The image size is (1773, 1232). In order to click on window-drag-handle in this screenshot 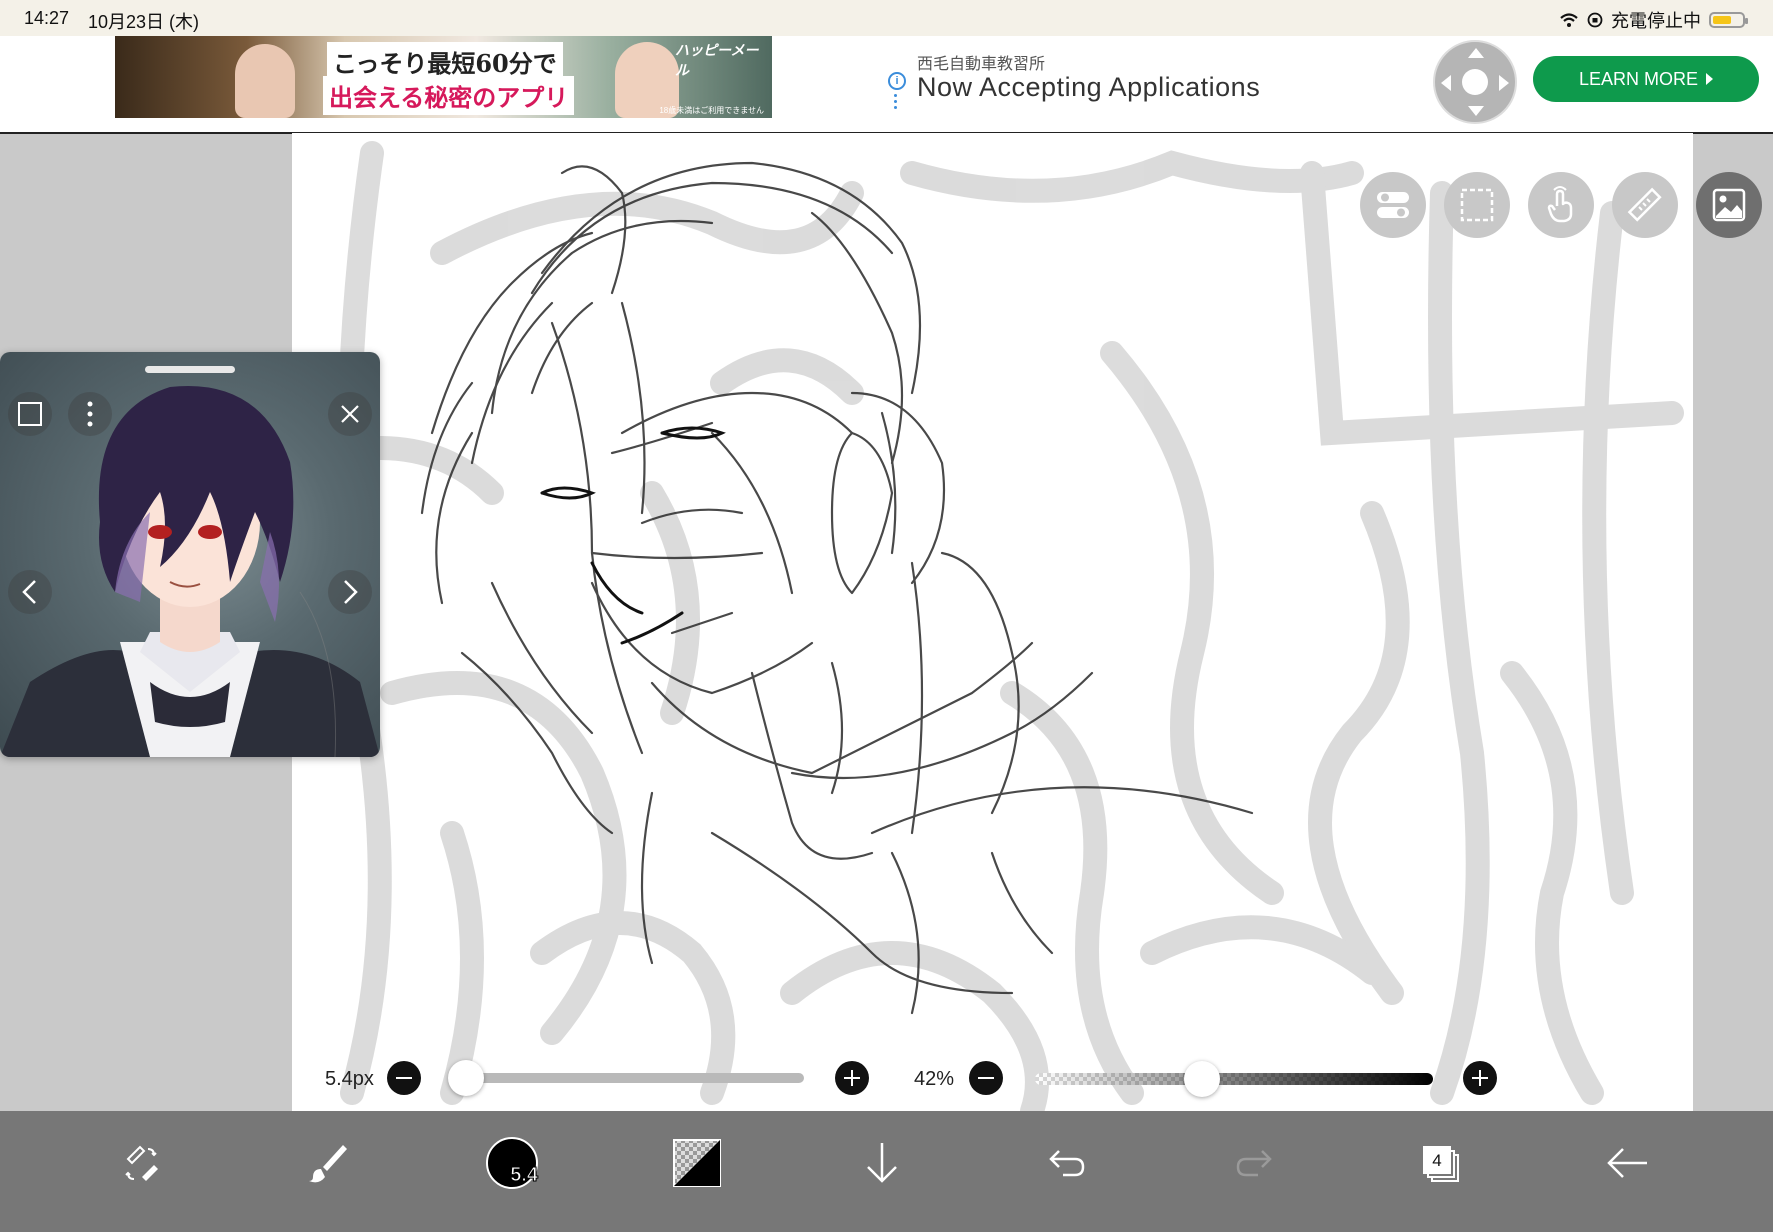, I will do `click(190, 369)`.